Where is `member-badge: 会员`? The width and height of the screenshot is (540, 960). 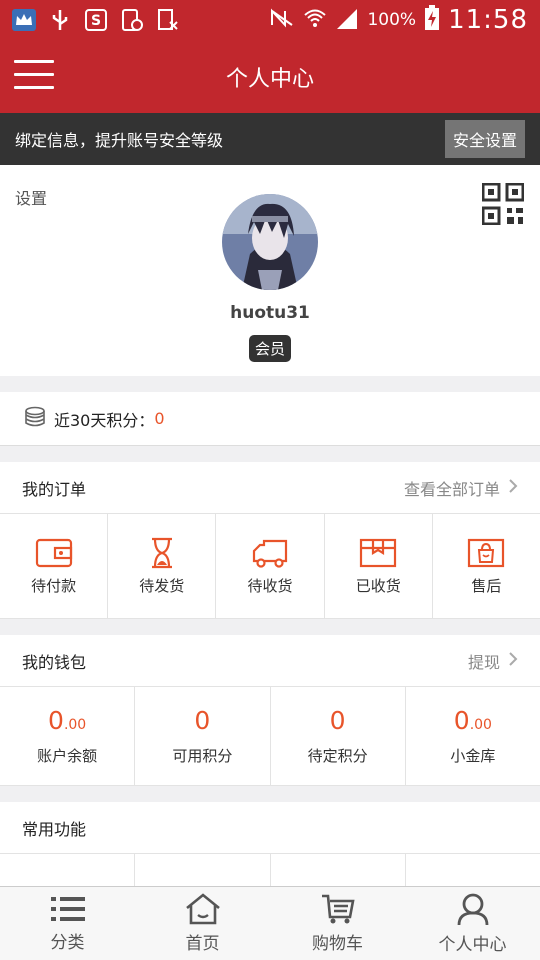 member-badge: 会员 is located at coordinates (270, 348).